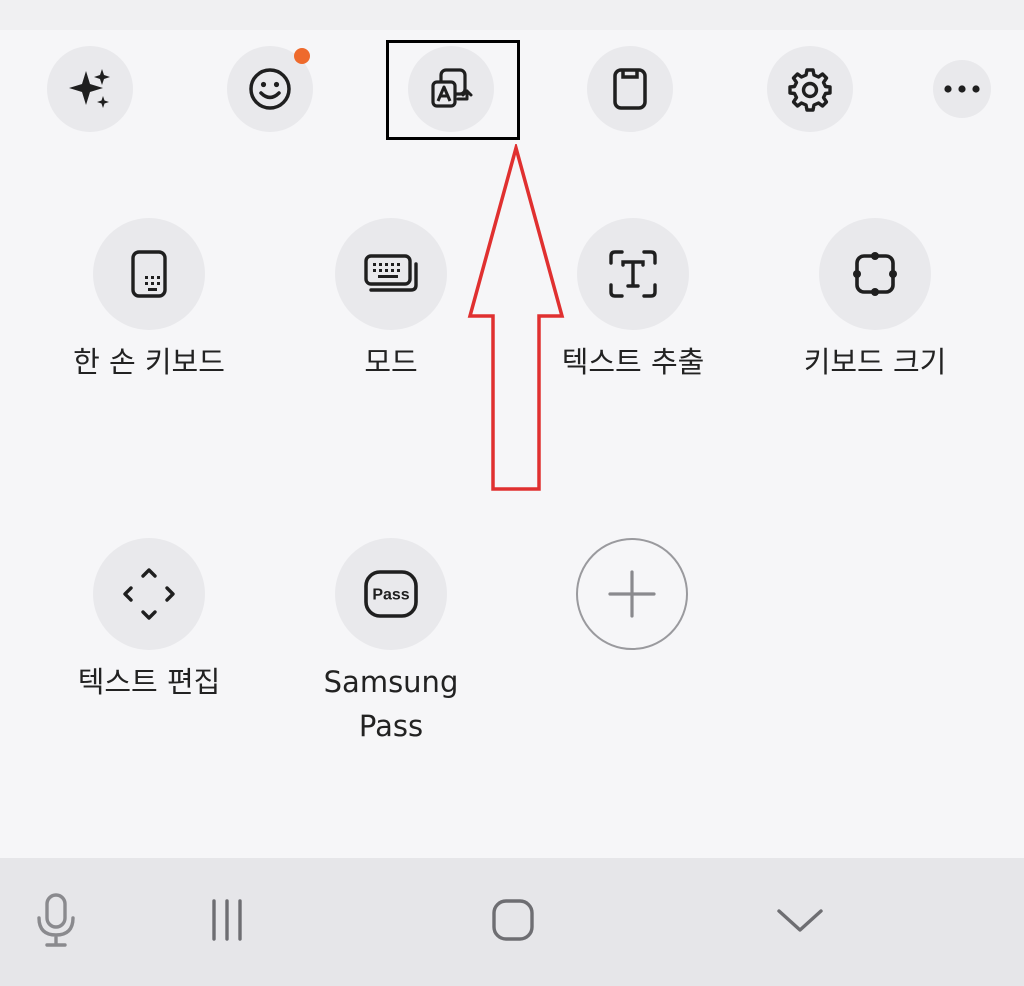  I want to click on tool-one-hand-keyboard-circle, so click(149, 274).